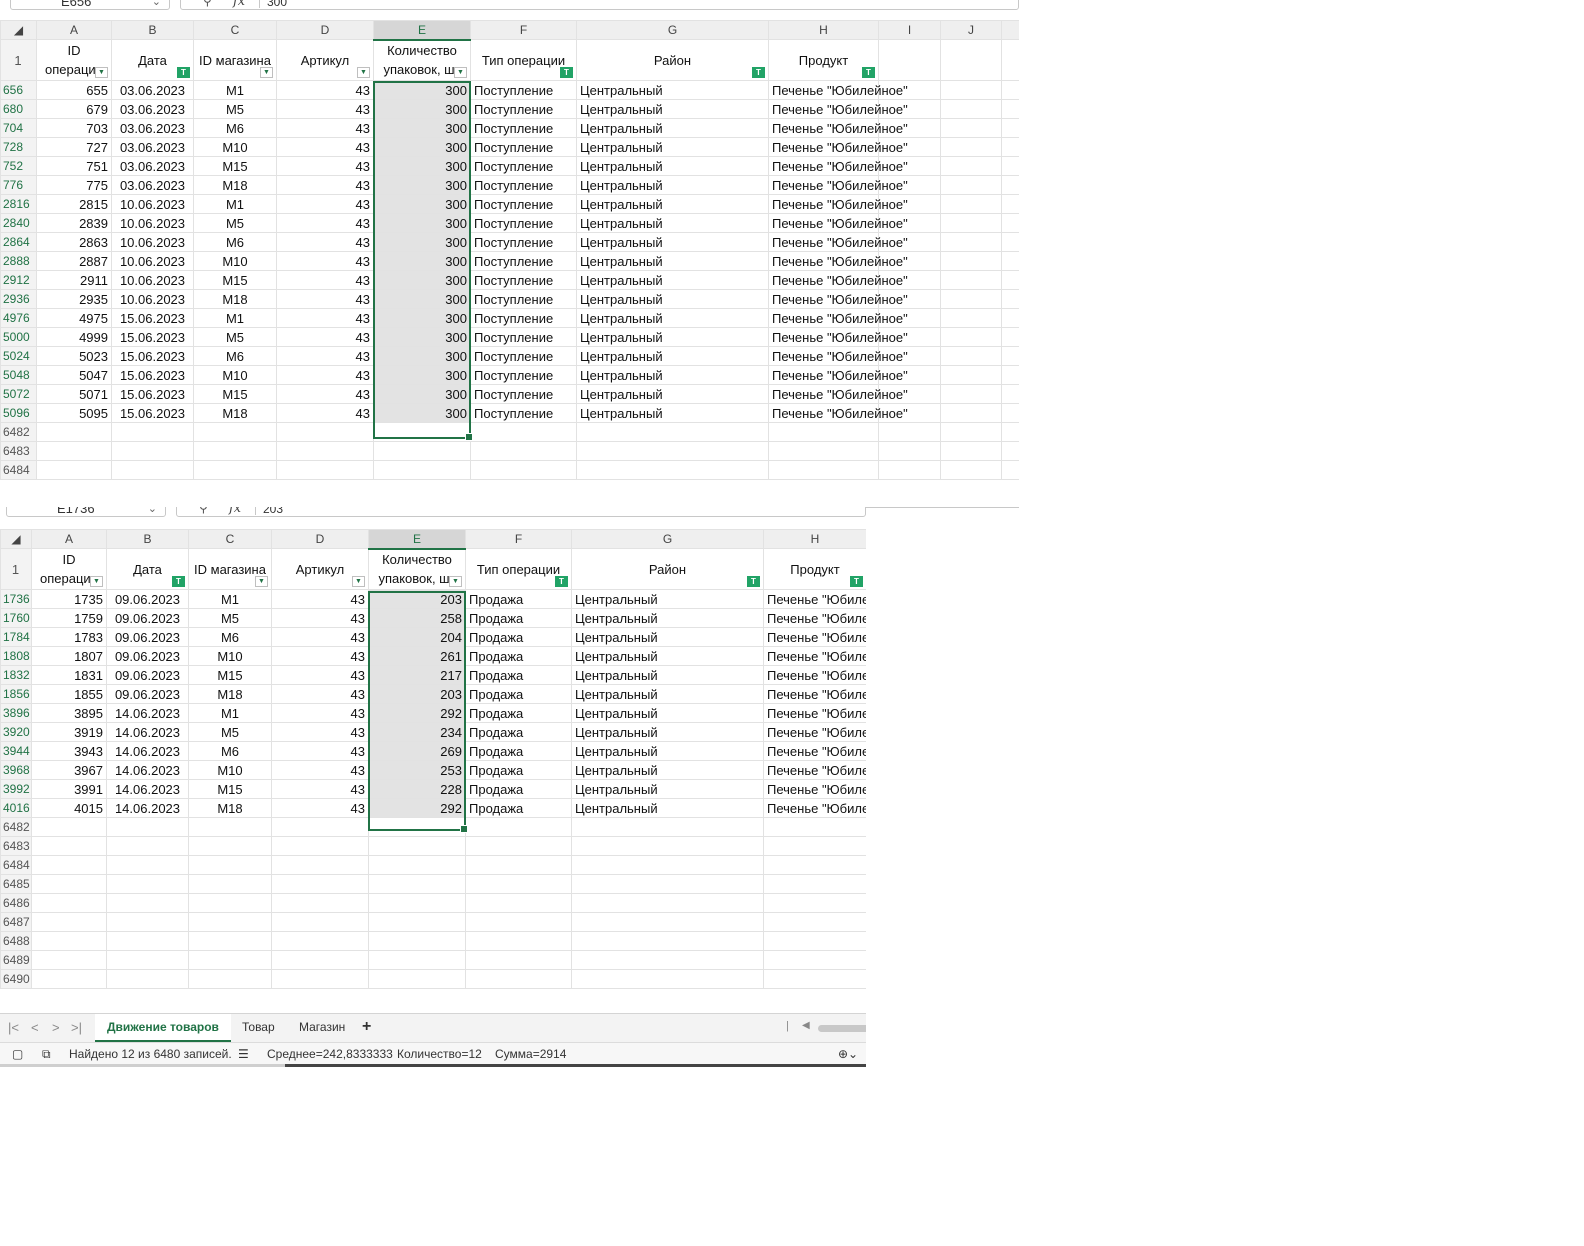  Describe the element at coordinates (16, 922) in the screenshot. I see `row-number: 6487` at that location.